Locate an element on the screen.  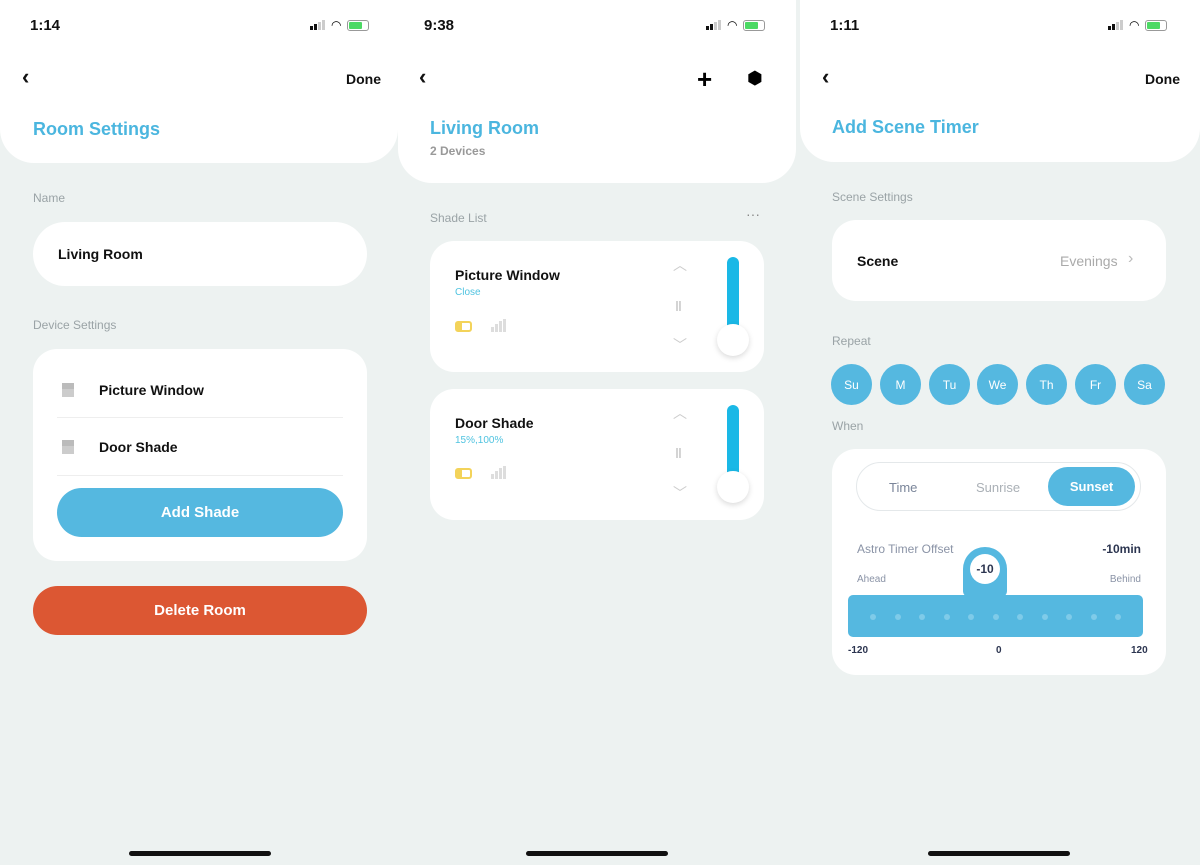
scene-value: Evenings is located at coordinates (1089, 261).